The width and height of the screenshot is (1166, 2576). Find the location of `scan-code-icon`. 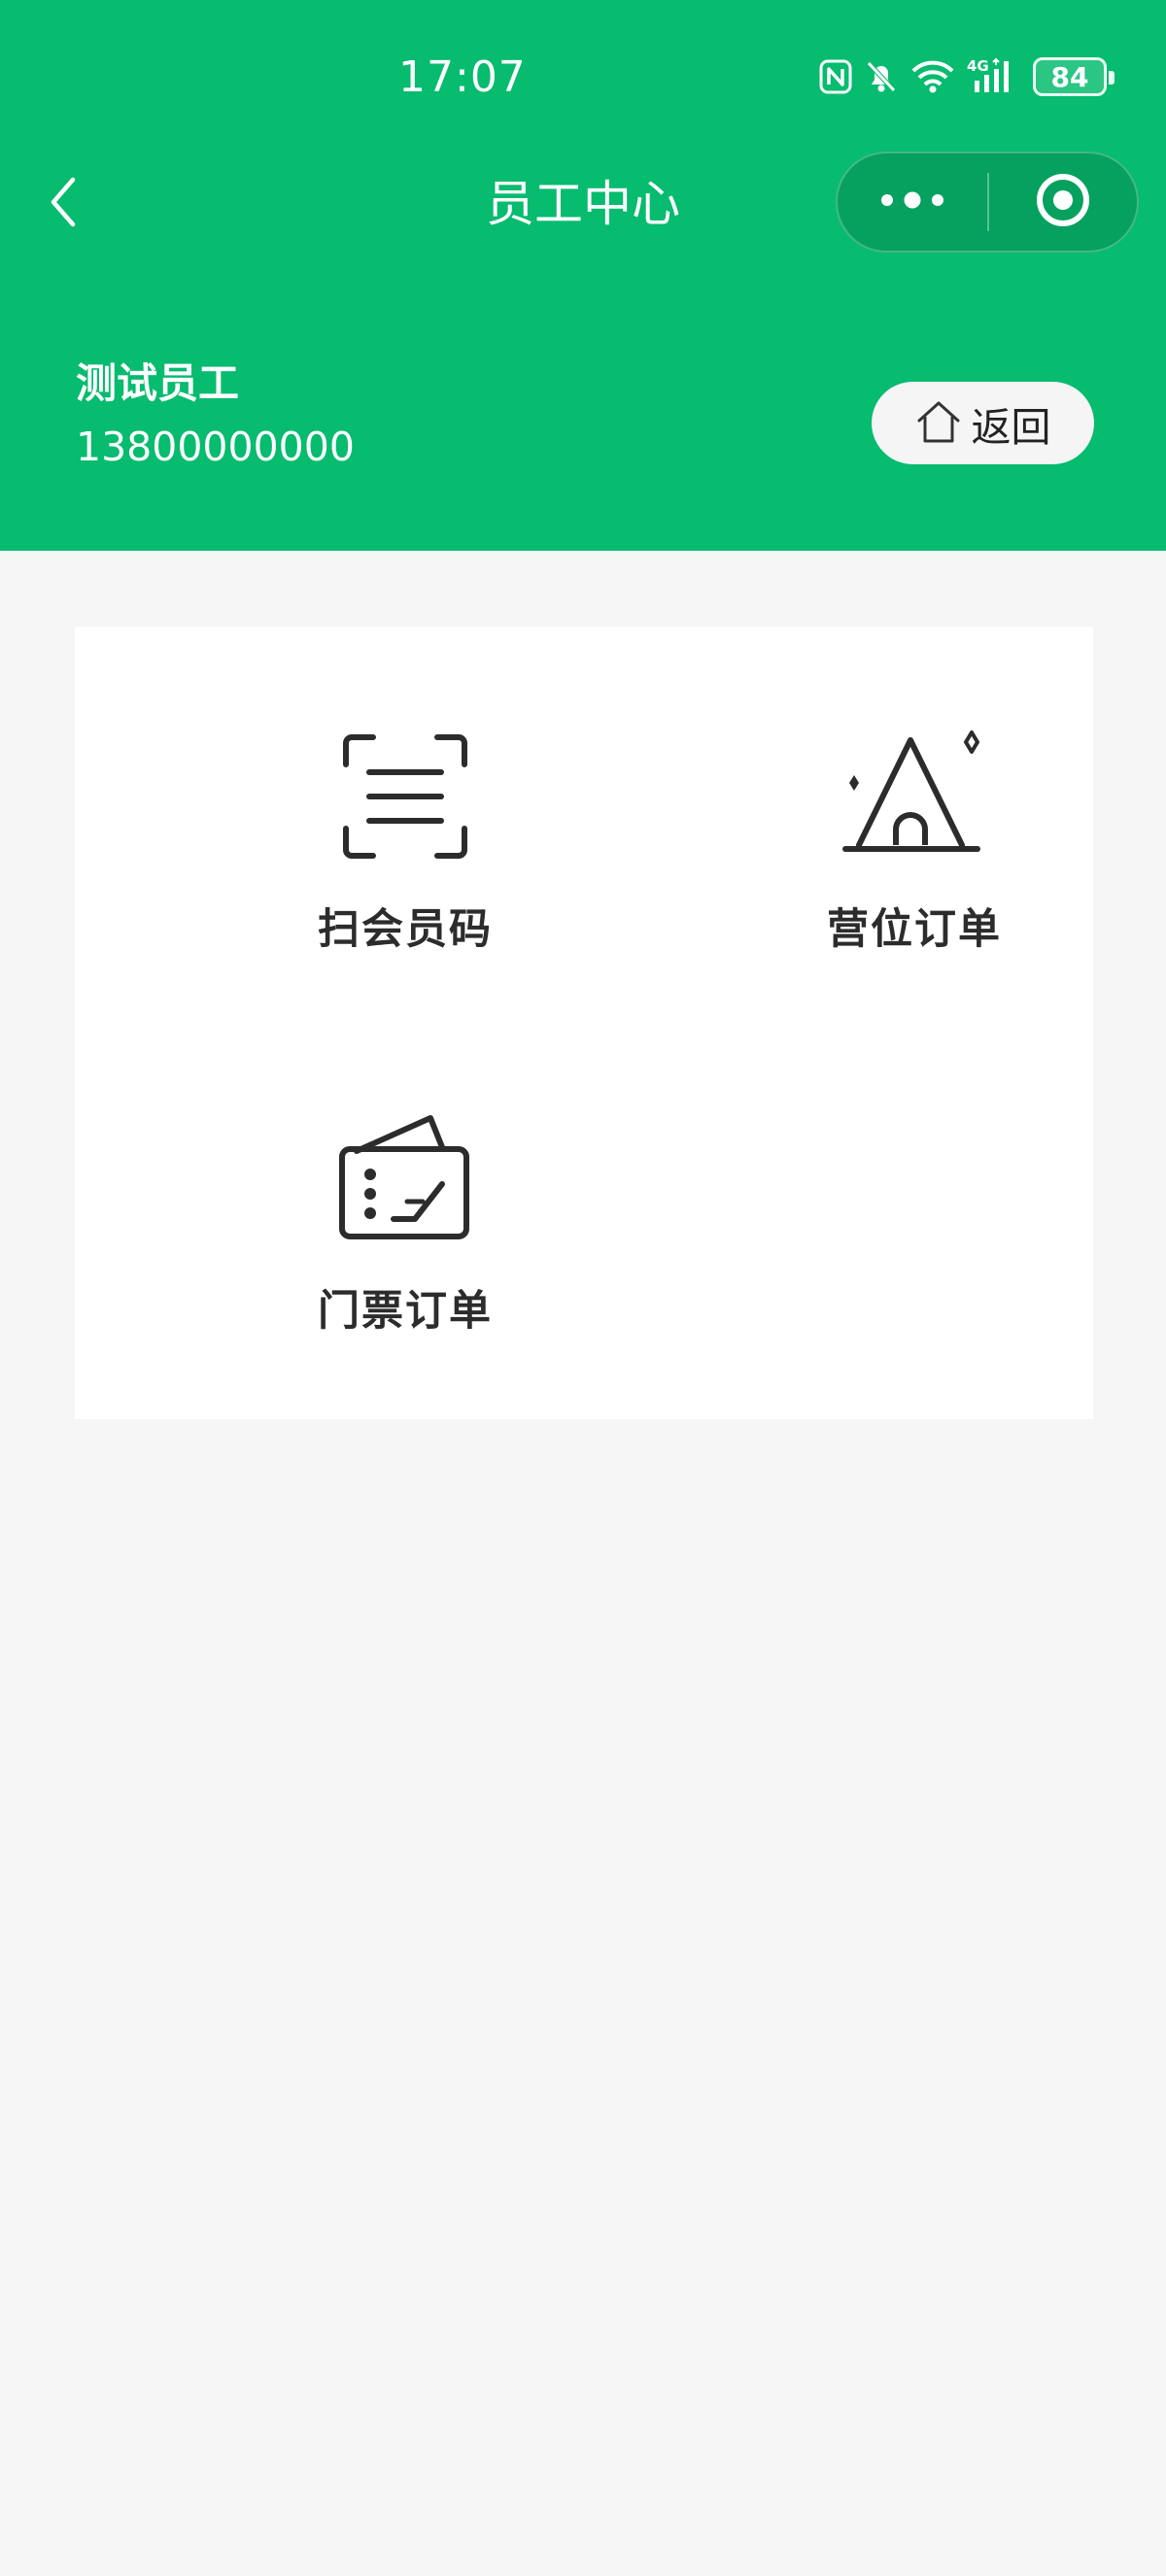

scan-code-icon is located at coordinates (405, 796).